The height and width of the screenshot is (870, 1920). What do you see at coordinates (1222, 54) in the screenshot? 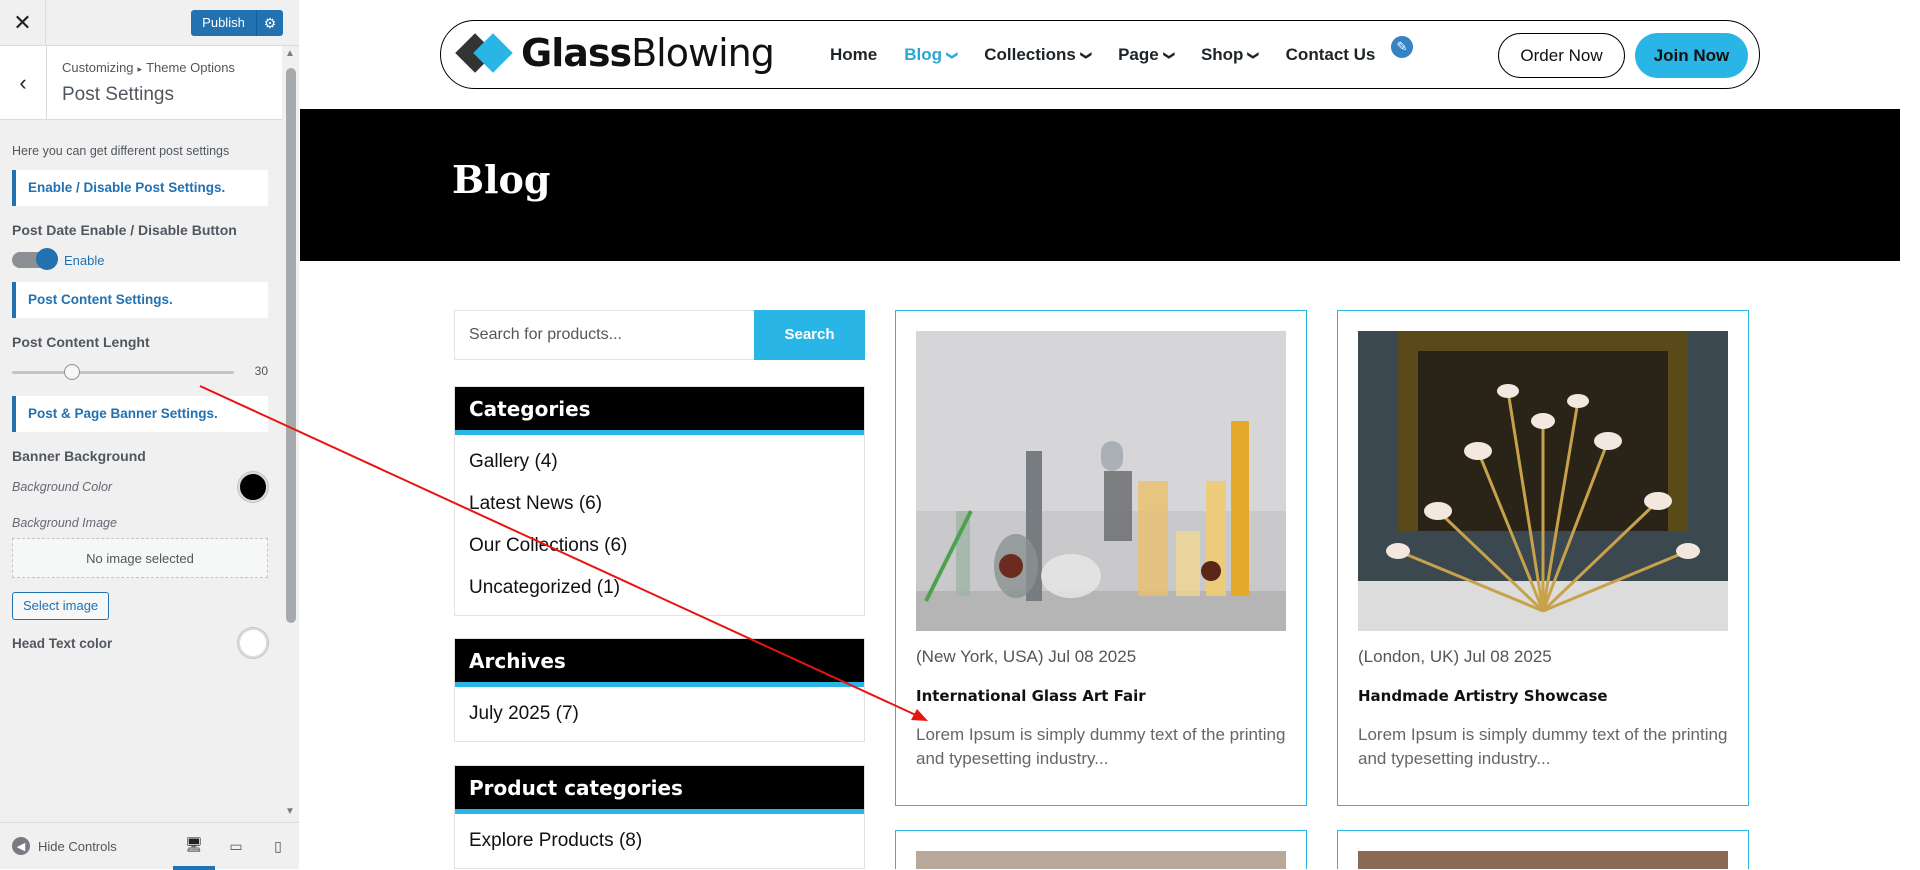
I see `nav-item-label: Shop` at bounding box center [1222, 54].